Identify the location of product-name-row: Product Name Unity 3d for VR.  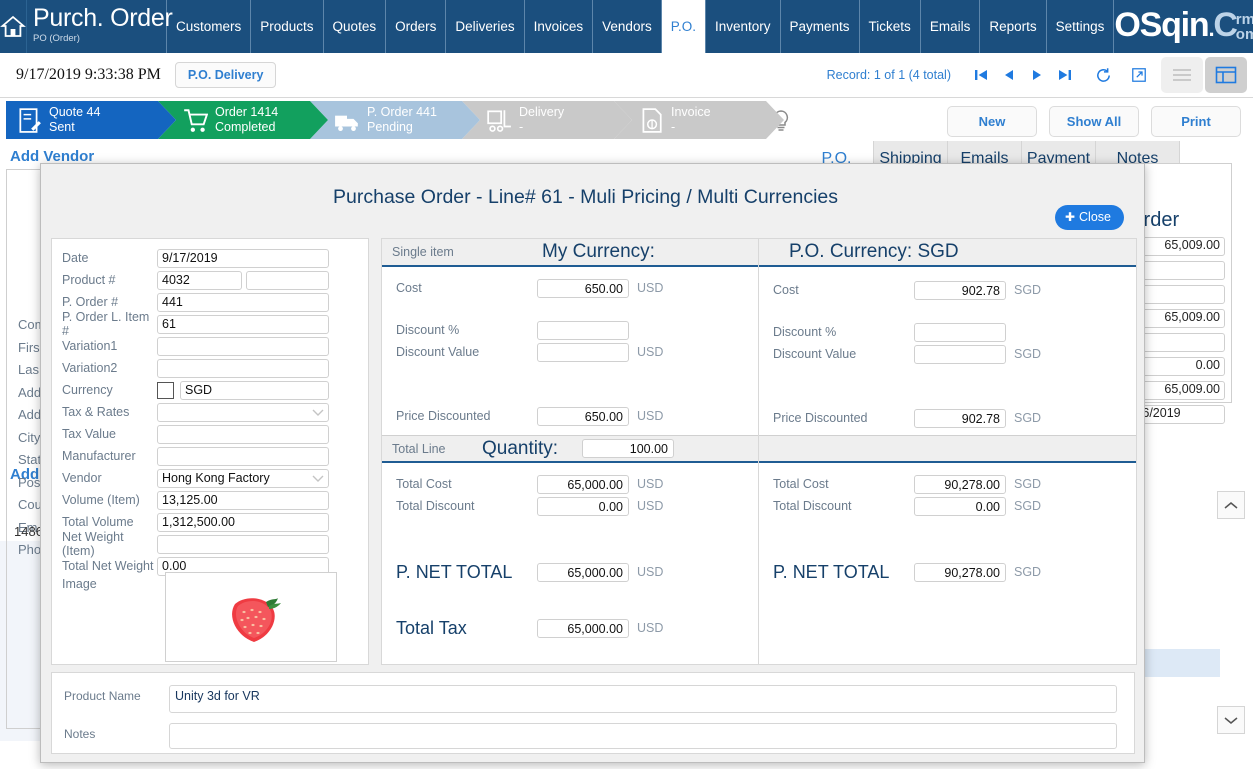
(593, 693).